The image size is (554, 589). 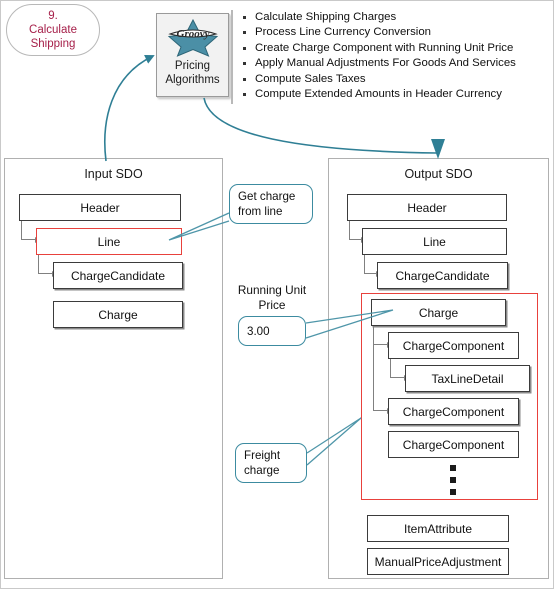 What do you see at coordinates (192, 34) in the screenshot?
I see `svg-text: Groovy` at bounding box center [192, 34].